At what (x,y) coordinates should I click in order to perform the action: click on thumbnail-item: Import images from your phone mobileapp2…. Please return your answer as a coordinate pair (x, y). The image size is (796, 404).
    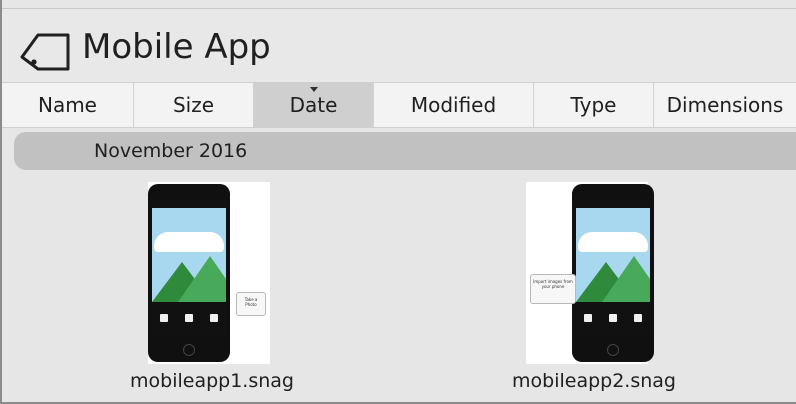
    Looking at the image, I should click on (594, 290).